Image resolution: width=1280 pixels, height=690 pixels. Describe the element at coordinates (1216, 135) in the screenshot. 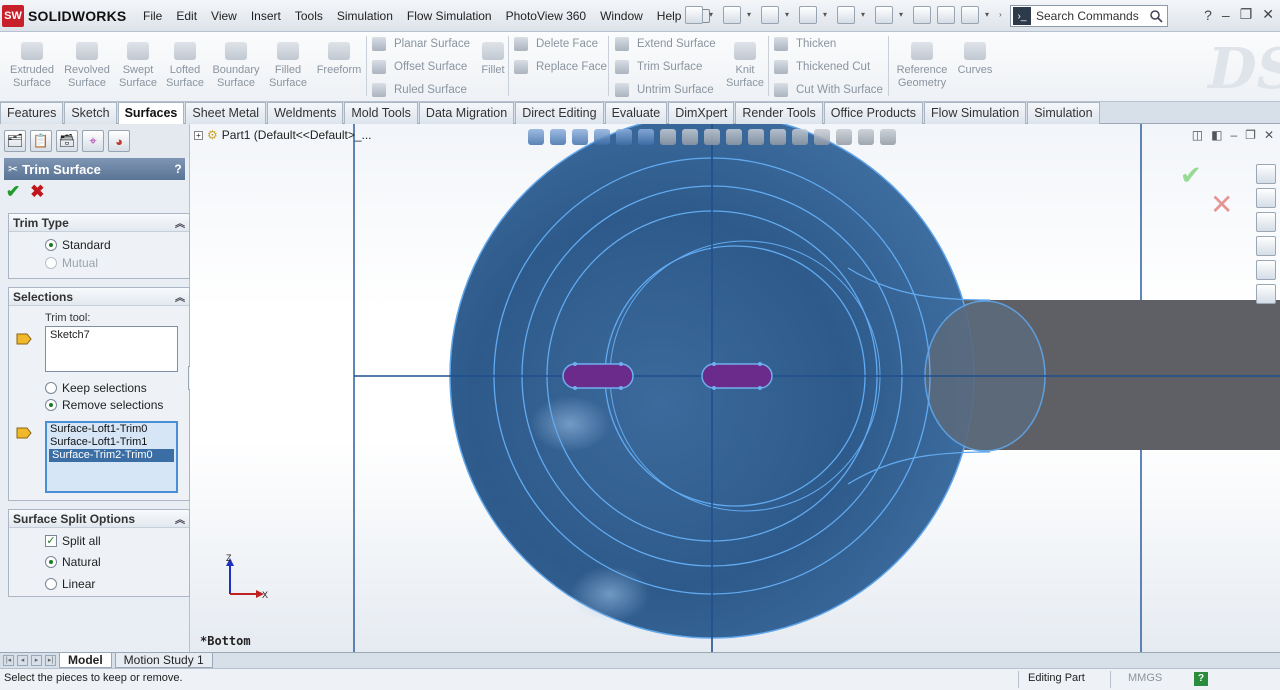

I see `split-vertical-icon: ◧` at that location.